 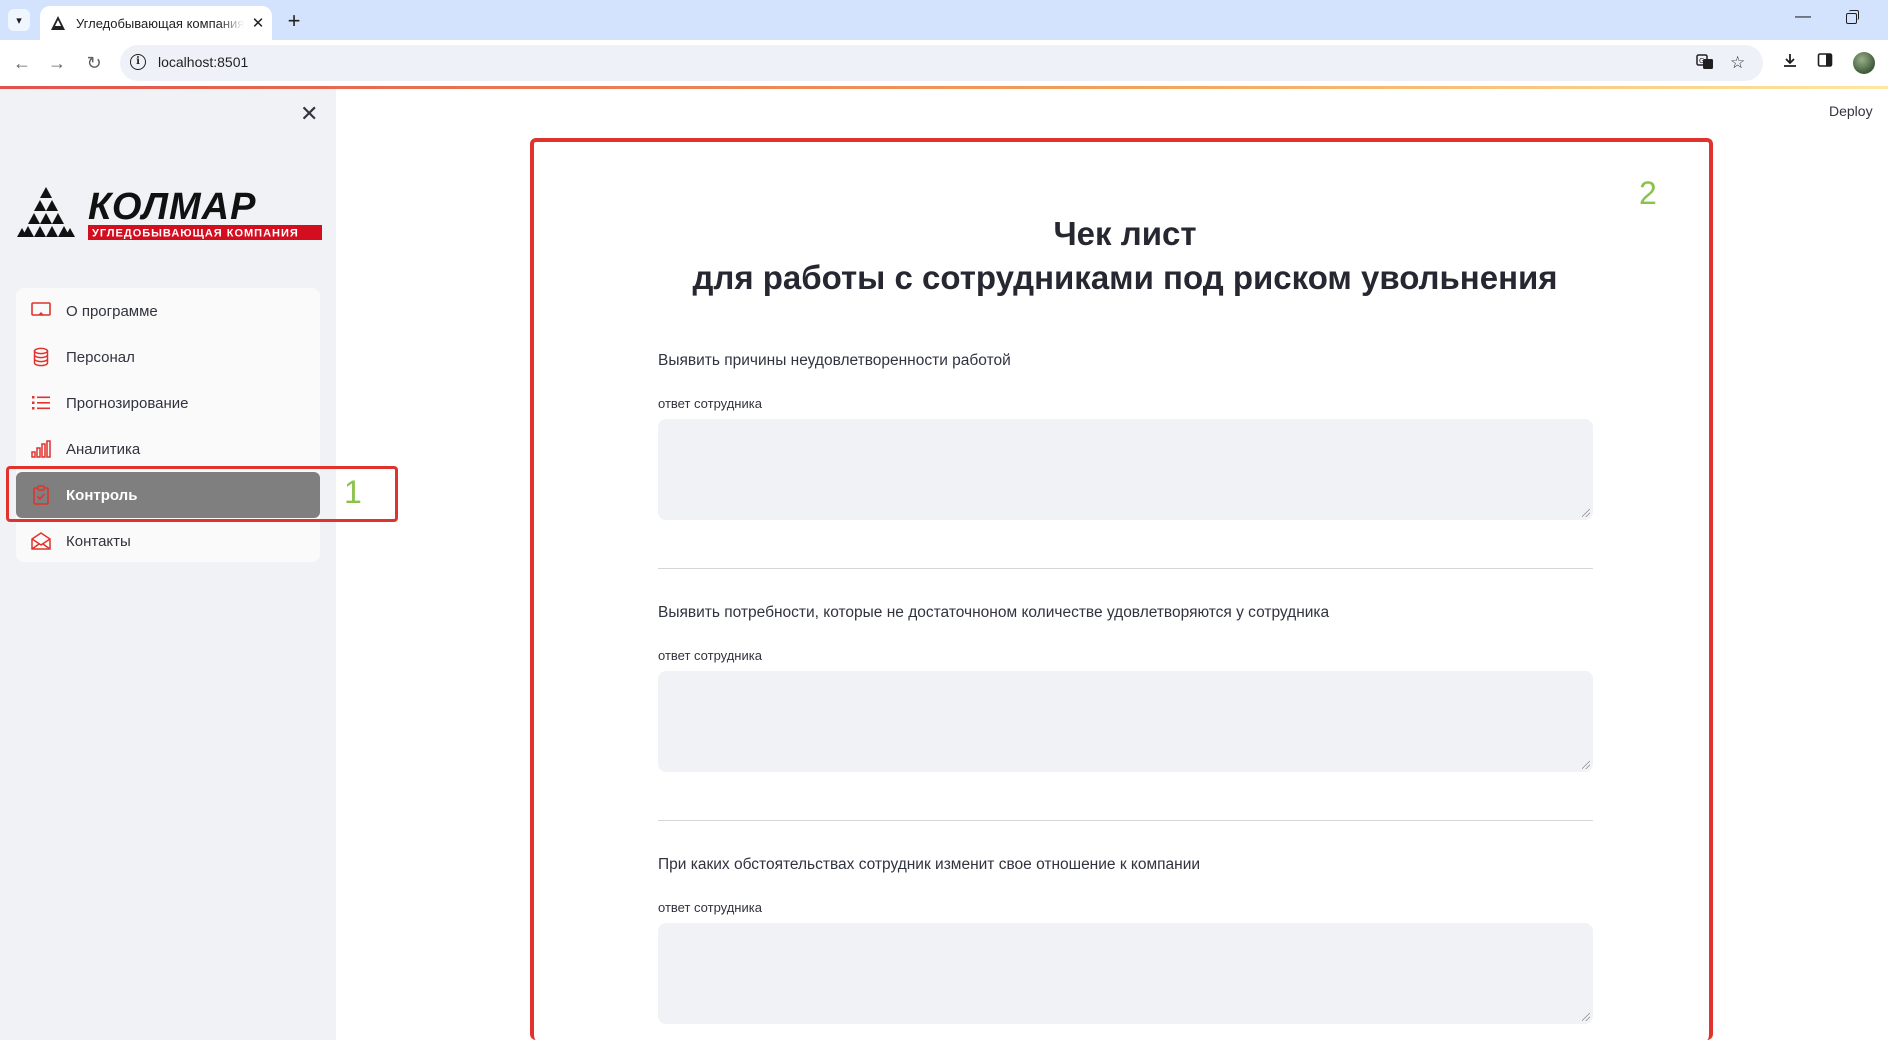 I want to click on address-bar: i localhost:8501 G ☆, so click(x=941, y=63).